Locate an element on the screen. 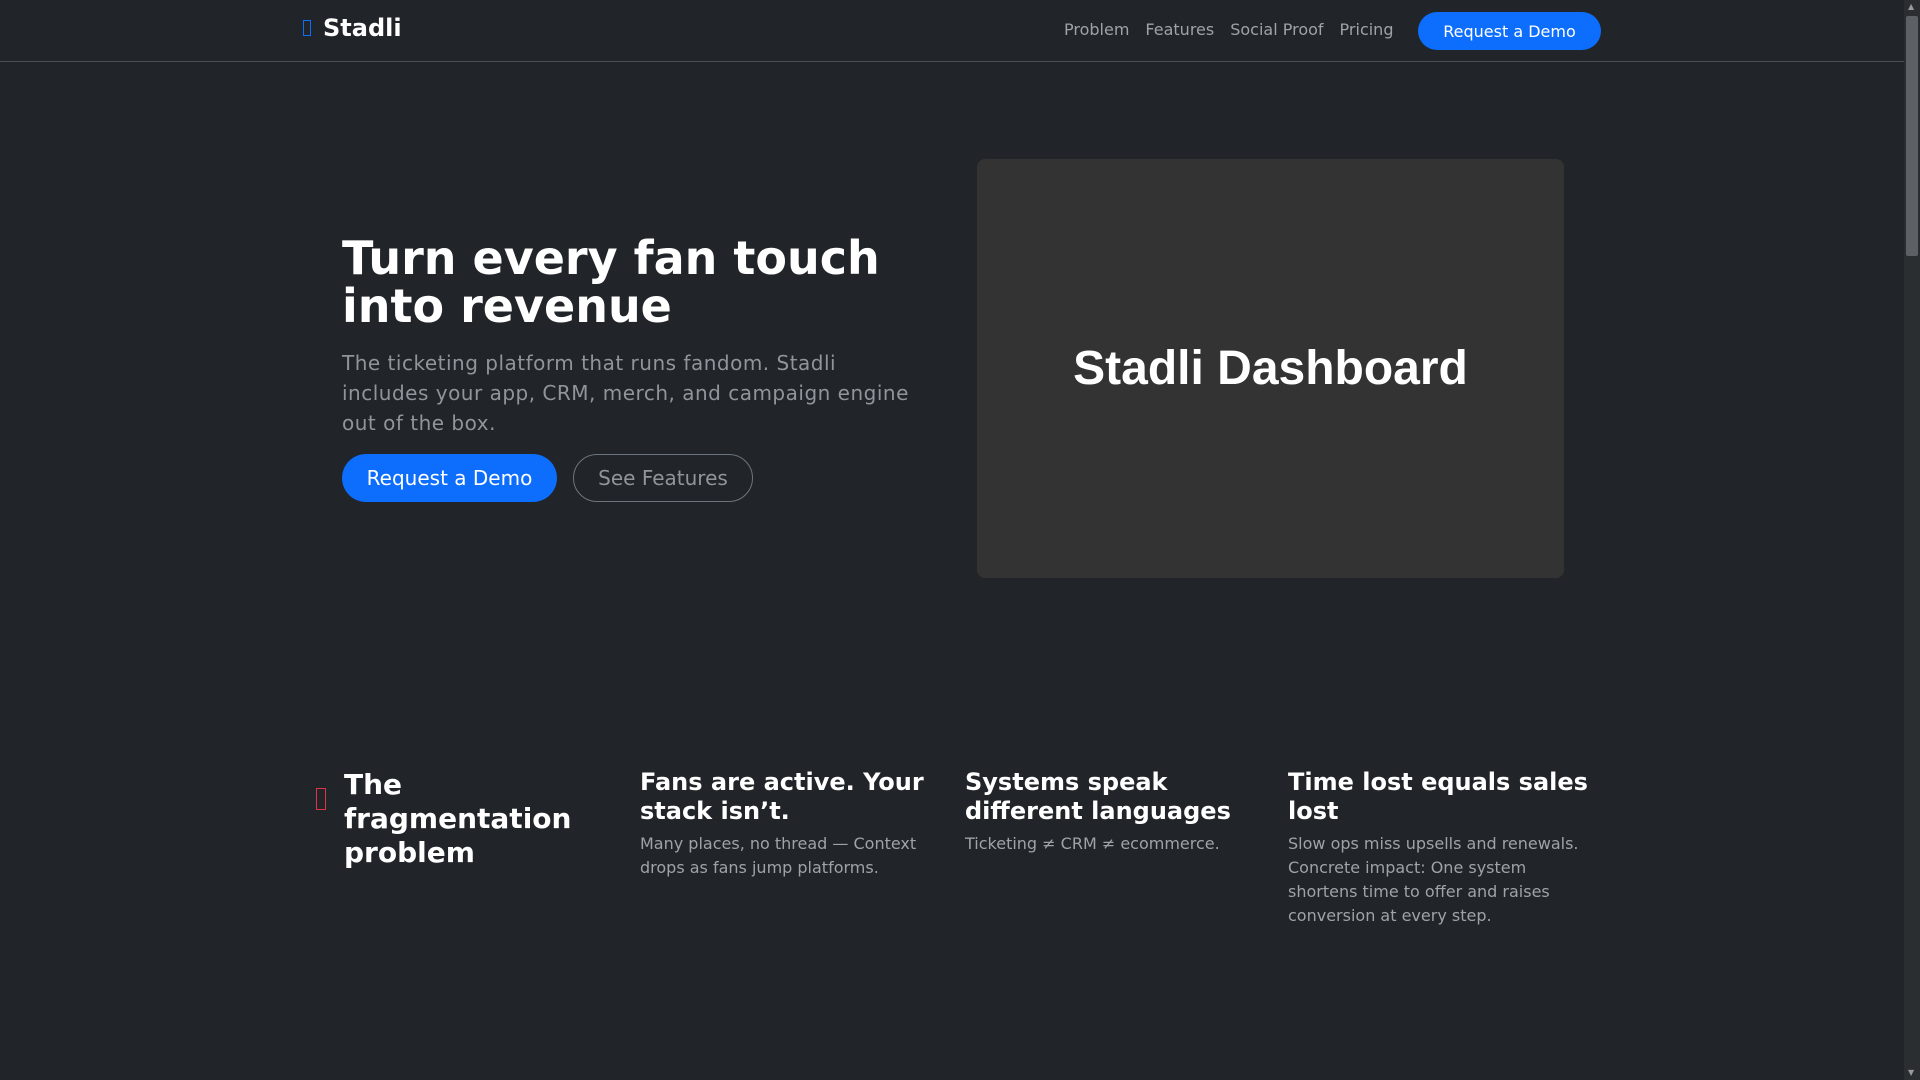 This screenshot has height=1080, width=1920. hero-title: Turn every fan touch into revenue is located at coordinates (611, 282).